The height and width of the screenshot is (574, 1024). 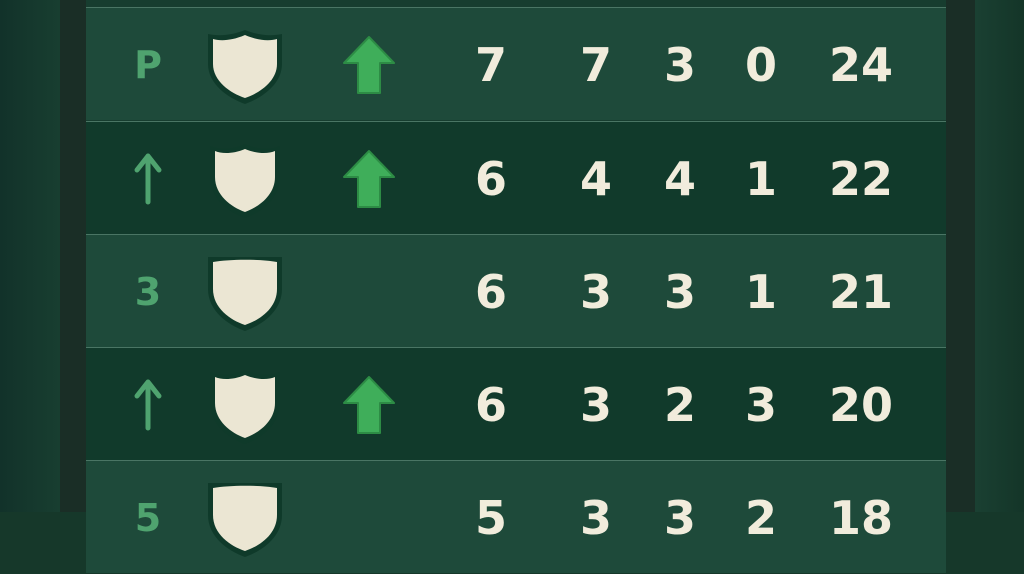 What do you see at coordinates (490, 517) in the screenshot?
I see `stat-played: 5` at bounding box center [490, 517].